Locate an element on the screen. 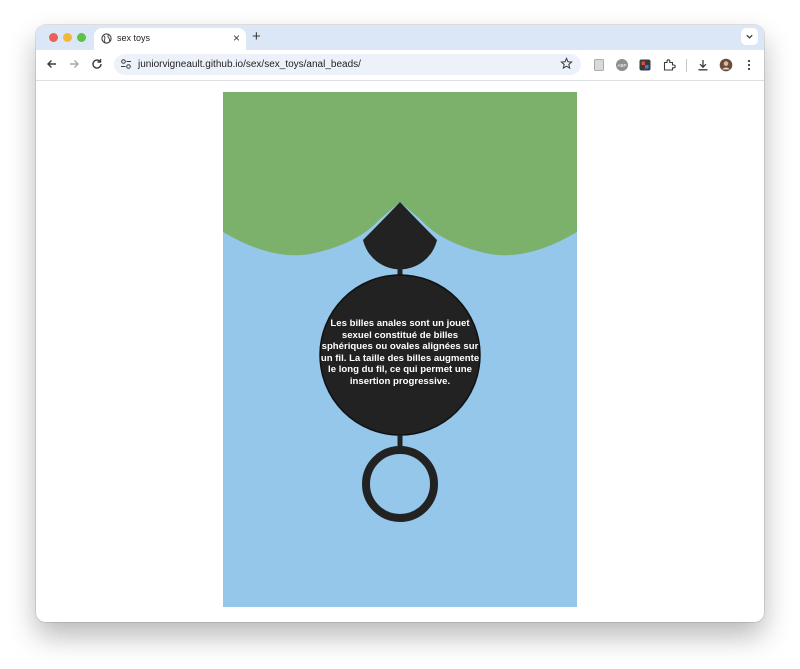  maximize-window-button is located at coordinates (81, 37).